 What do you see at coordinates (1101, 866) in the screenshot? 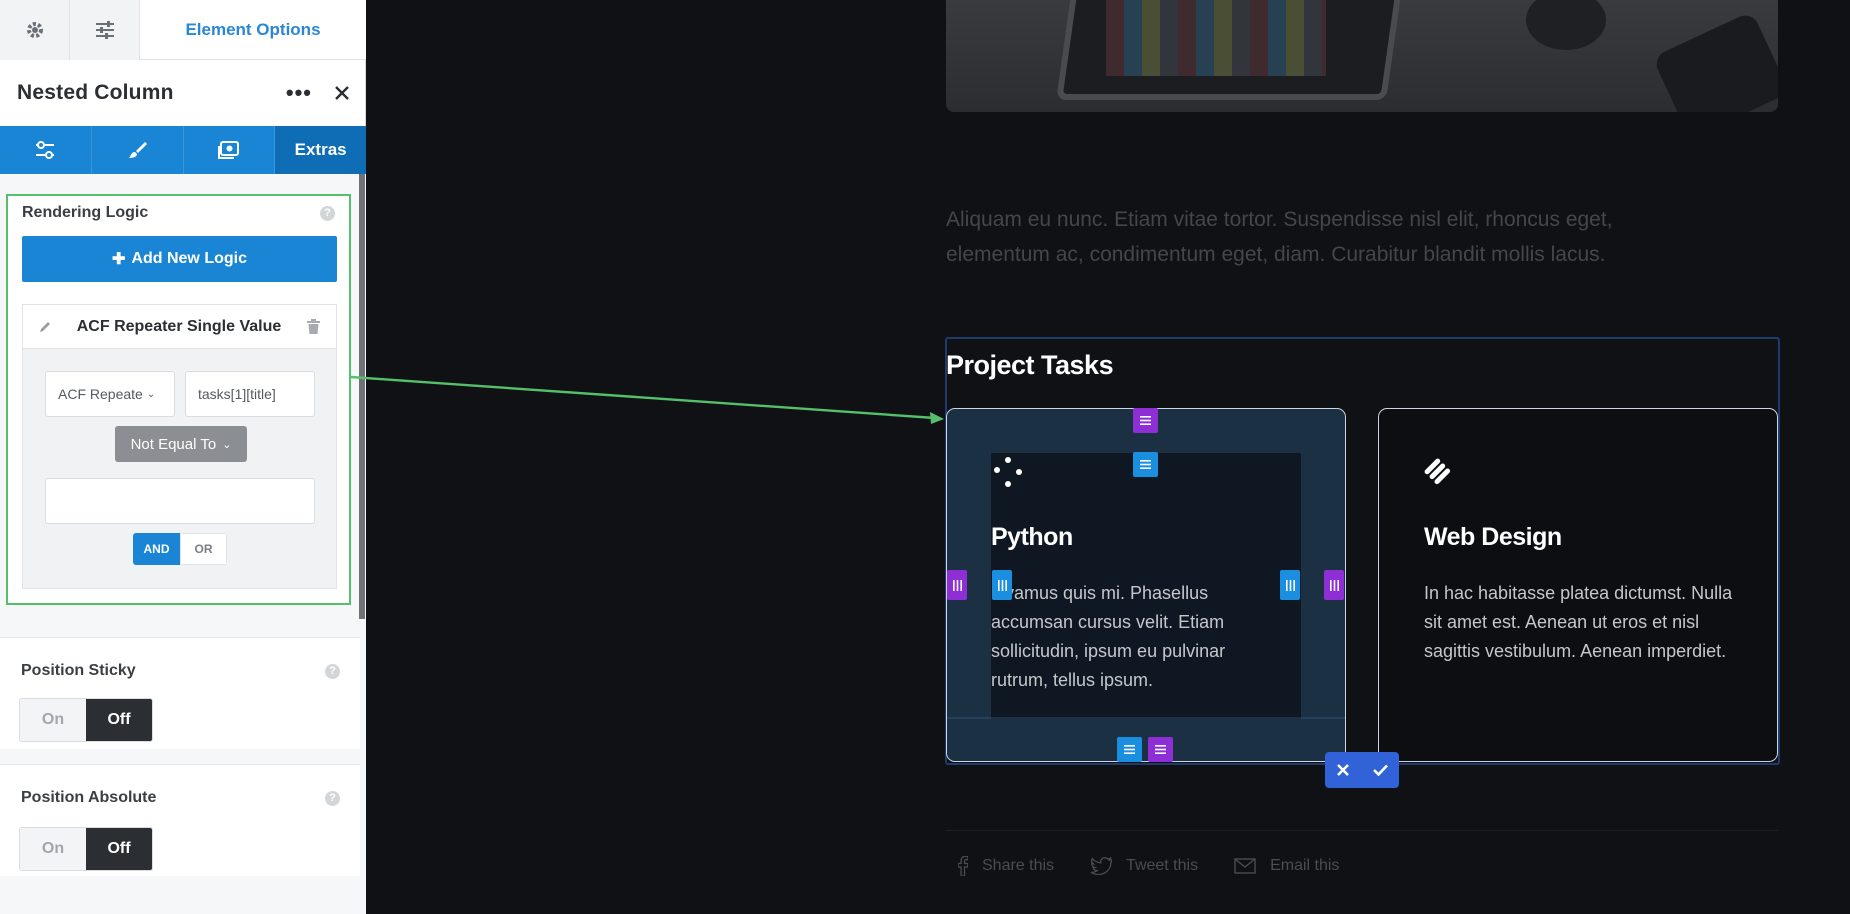
I see `twitter-icon` at bounding box center [1101, 866].